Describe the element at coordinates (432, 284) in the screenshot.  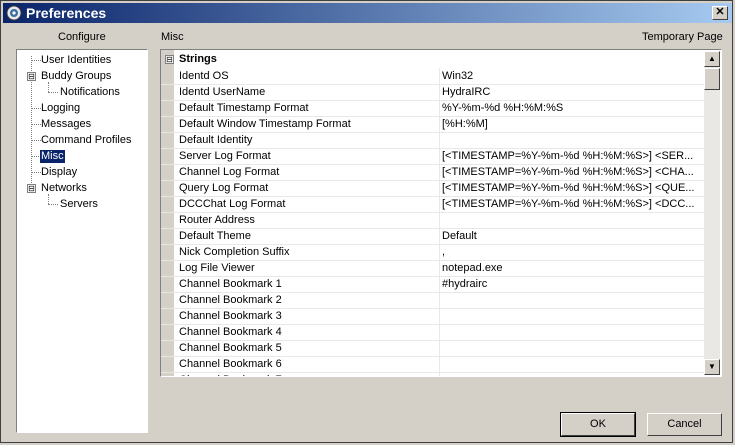
I see `property-row: Channel Bookmark 1 #hydrairc` at that location.